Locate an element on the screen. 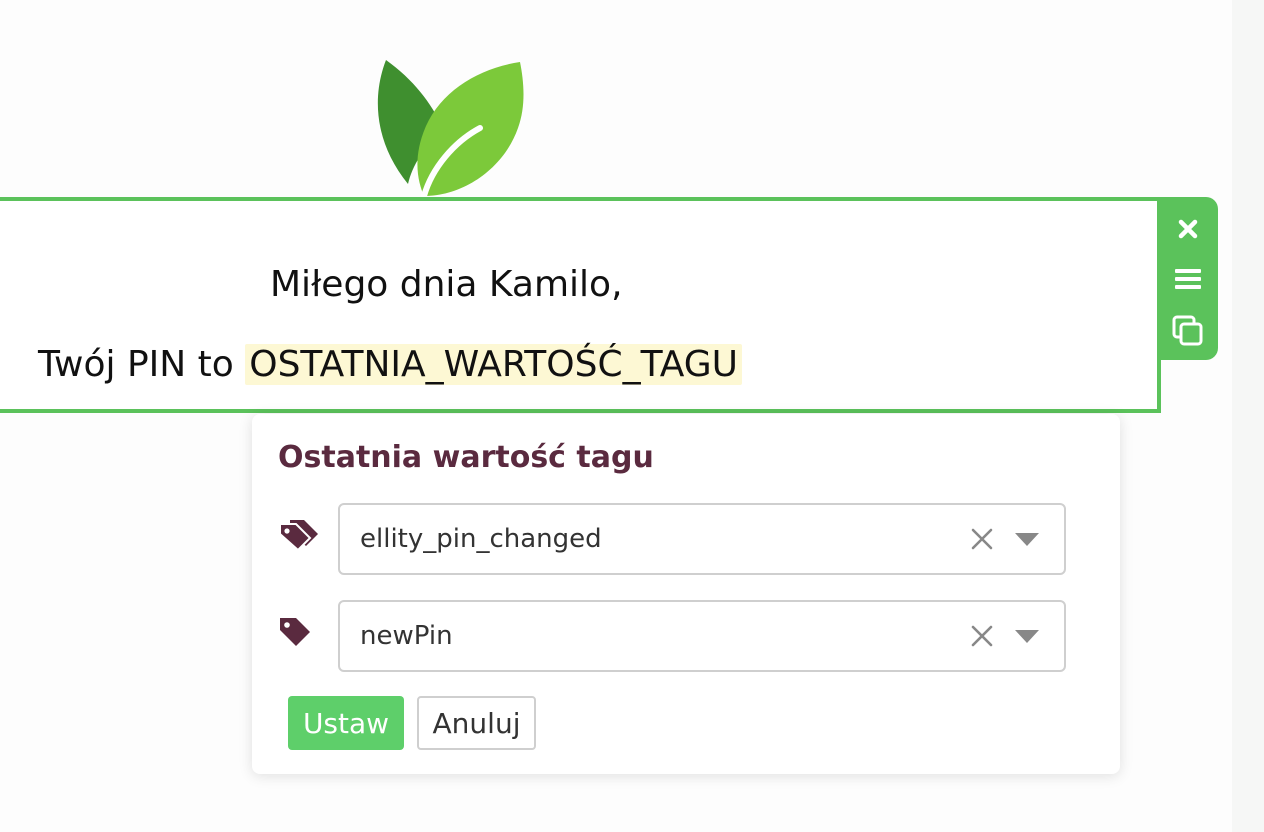 This screenshot has height=832, width=1264. close-icon is located at coordinates (1187, 229).